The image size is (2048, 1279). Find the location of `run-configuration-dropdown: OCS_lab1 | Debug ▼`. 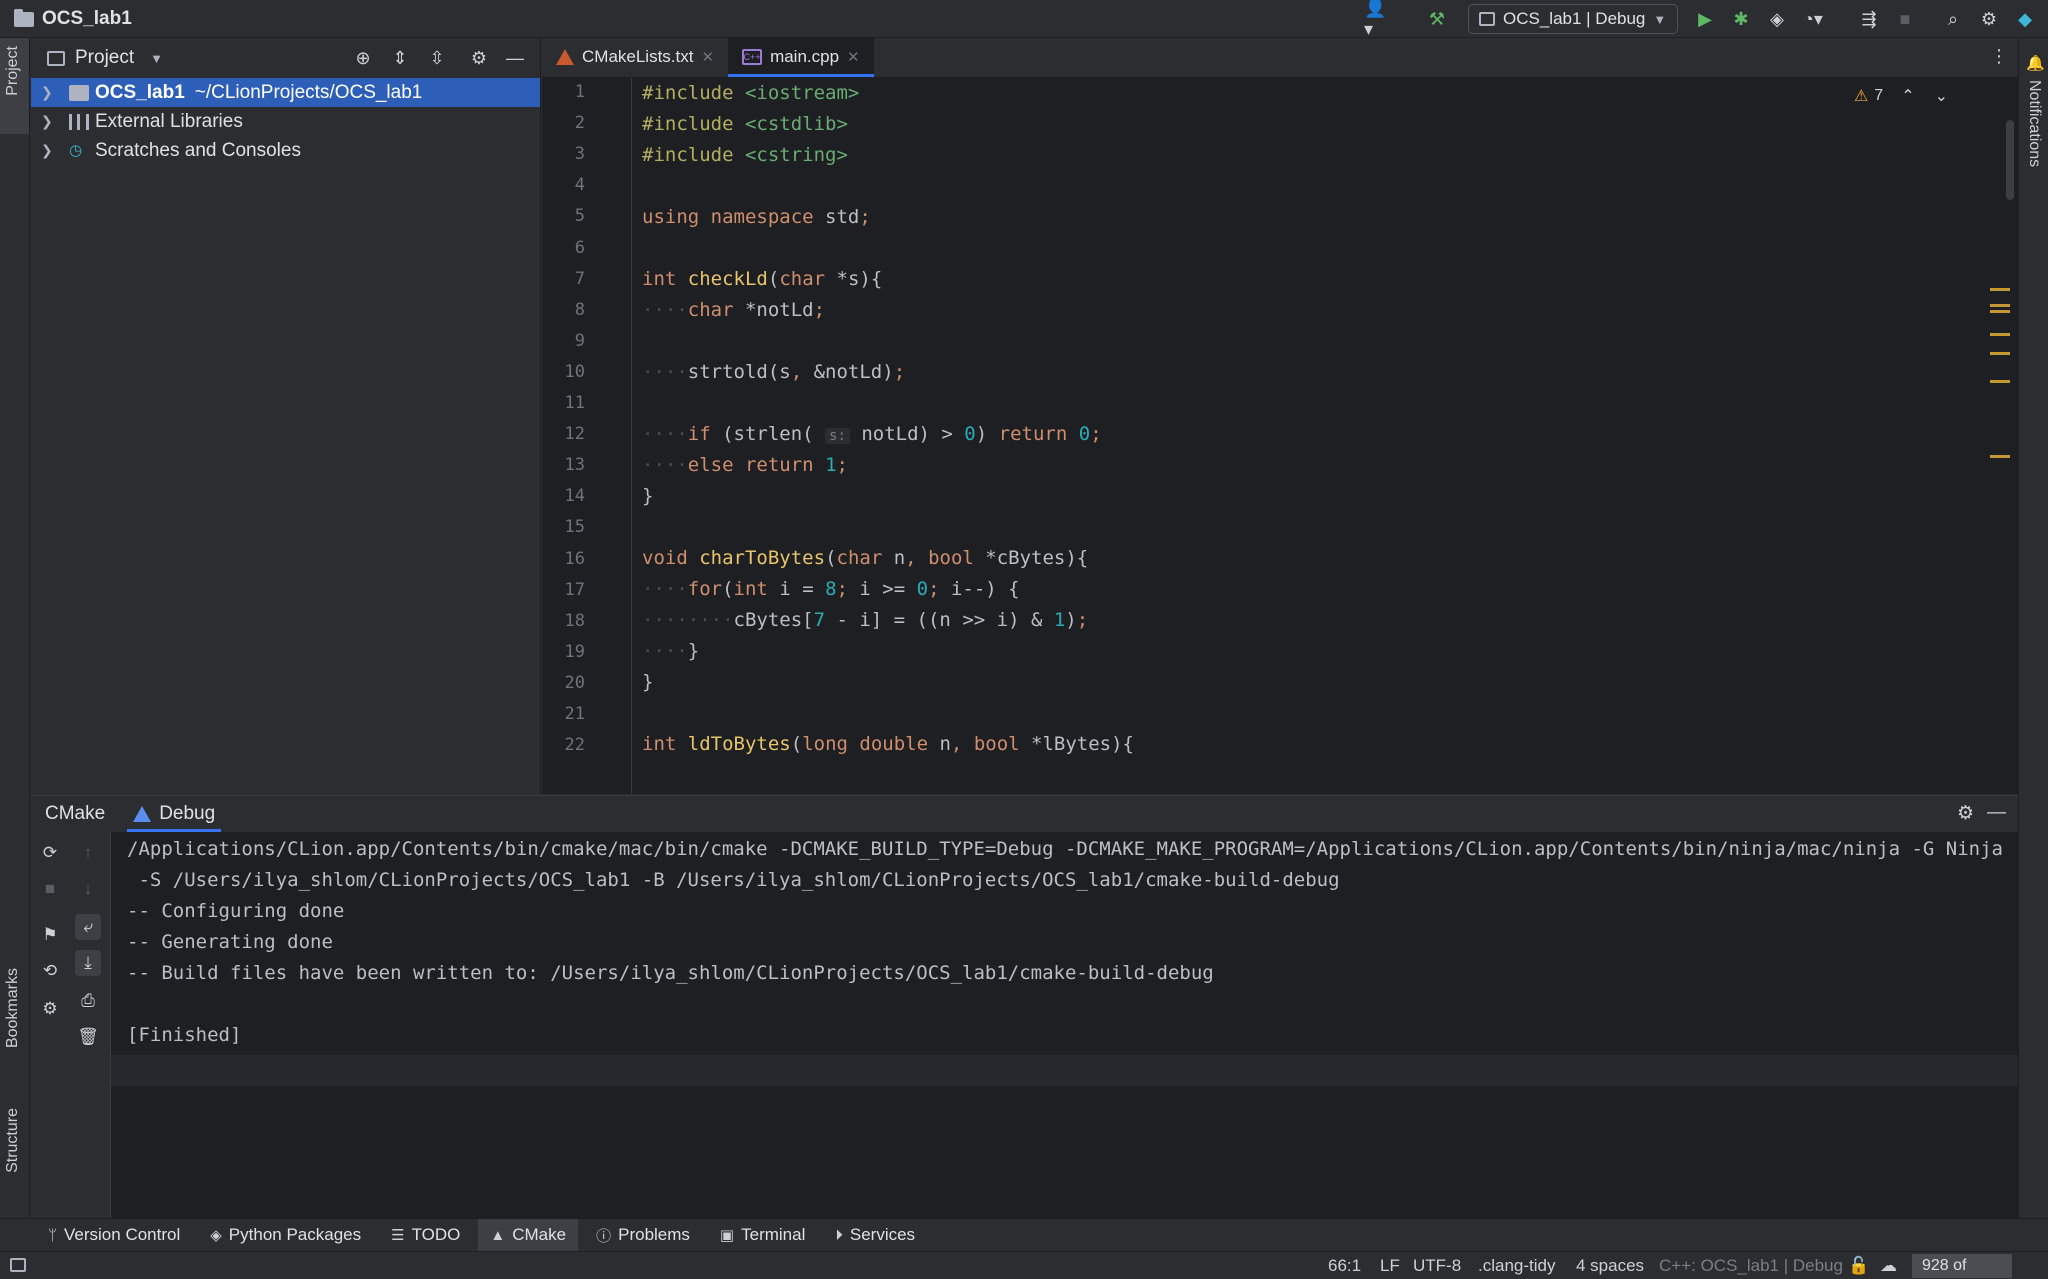

run-configuration-dropdown: OCS_lab1 | Debug ▼ is located at coordinates (1573, 19).